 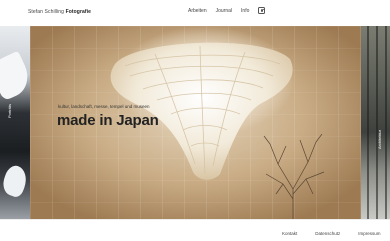 What do you see at coordinates (262, 10) in the screenshot?
I see `instagram-icon` at bounding box center [262, 10].